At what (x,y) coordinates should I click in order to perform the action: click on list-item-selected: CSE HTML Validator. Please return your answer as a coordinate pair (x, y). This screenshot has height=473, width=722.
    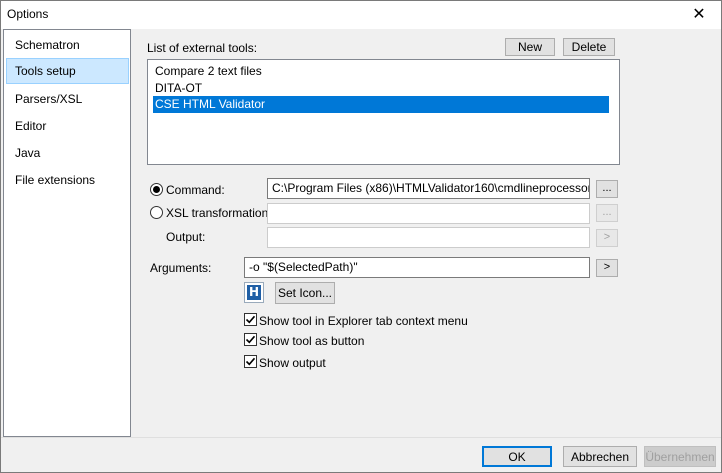
    Looking at the image, I should click on (381, 104).